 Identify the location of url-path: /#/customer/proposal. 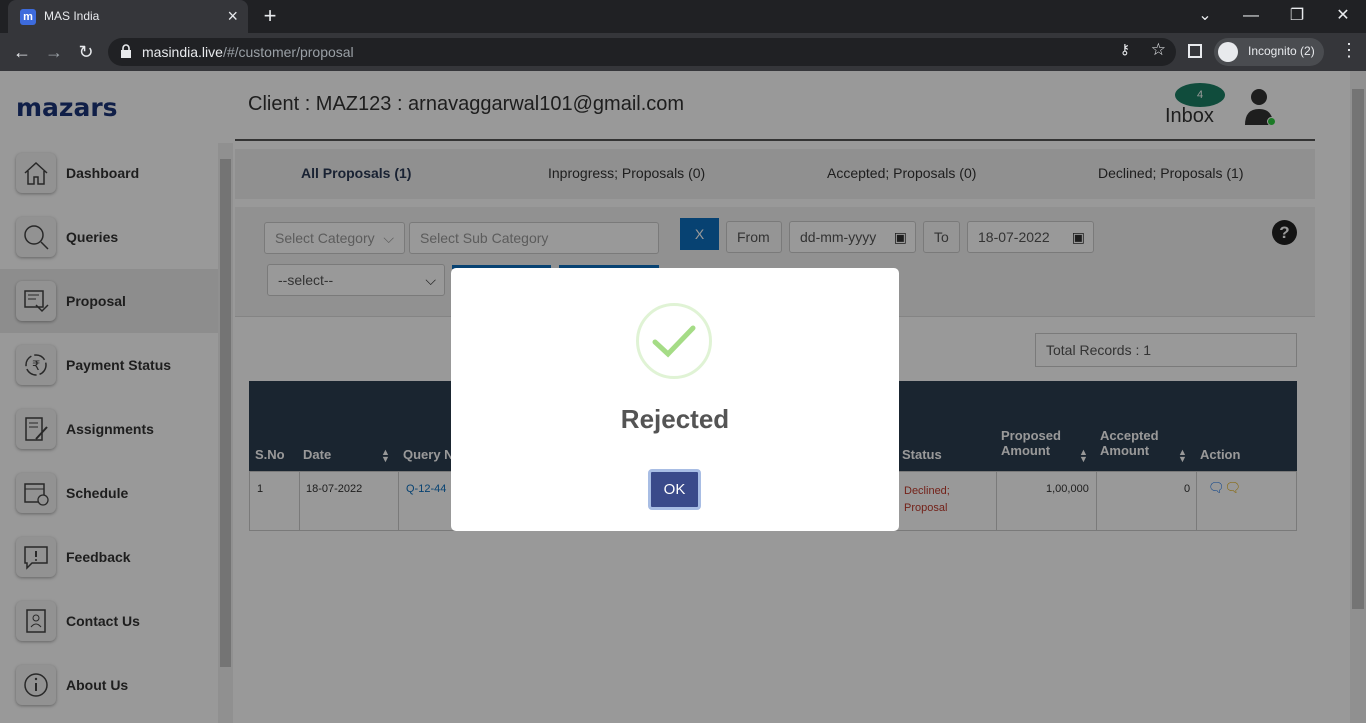
(288, 52).